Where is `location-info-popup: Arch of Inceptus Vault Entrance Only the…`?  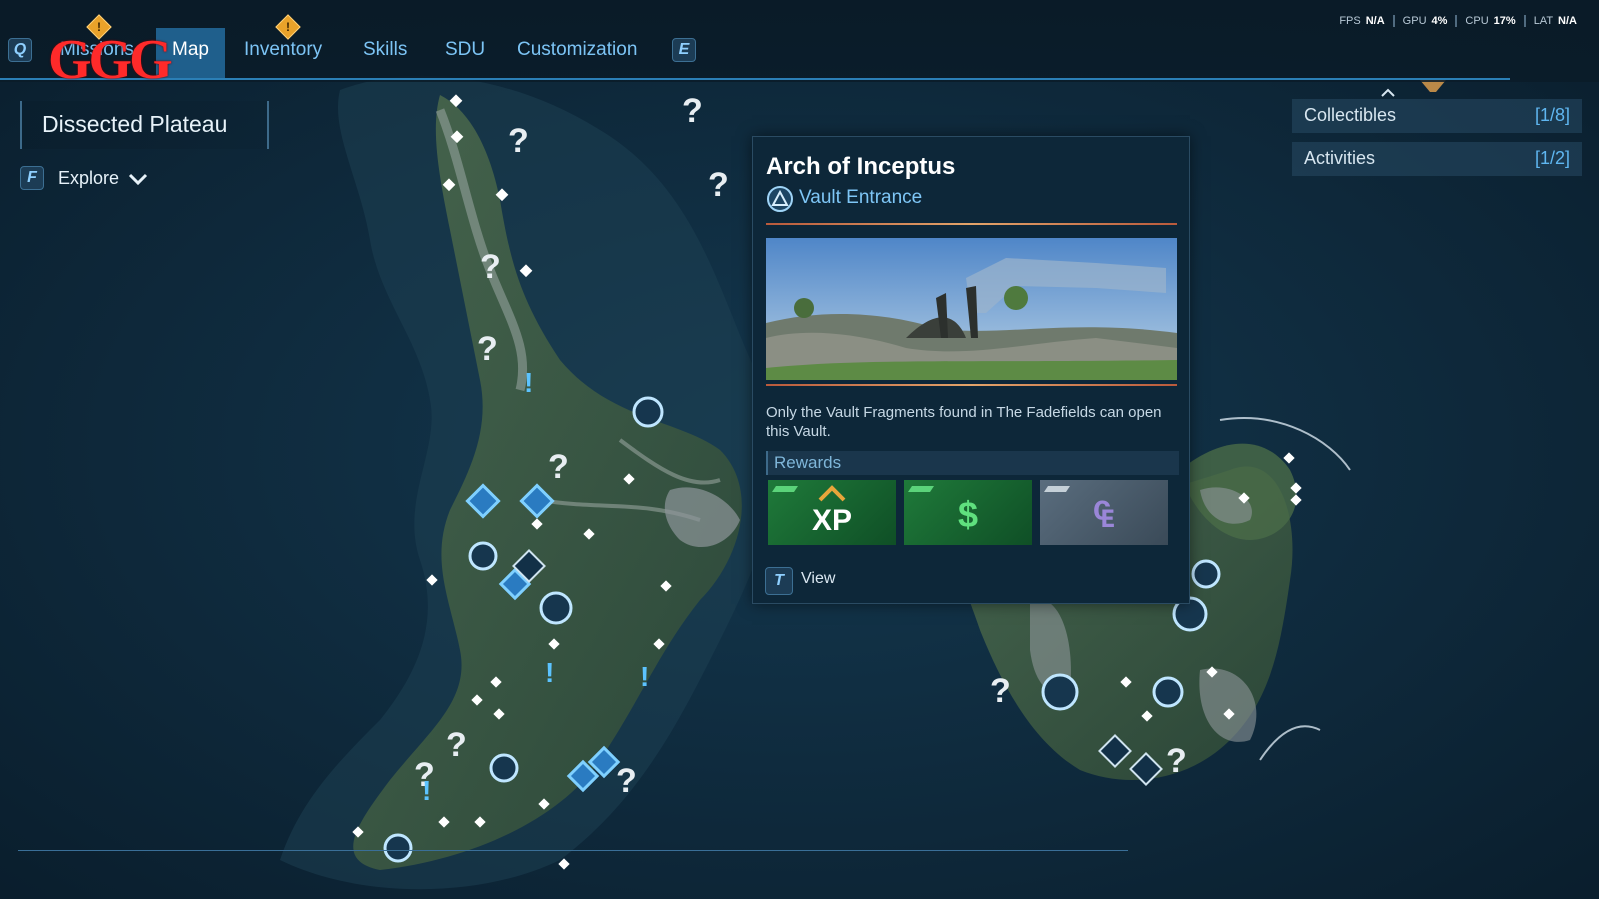
location-info-popup: Arch of Inceptus Vault Entrance Only the… is located at coordinates (971, 370).